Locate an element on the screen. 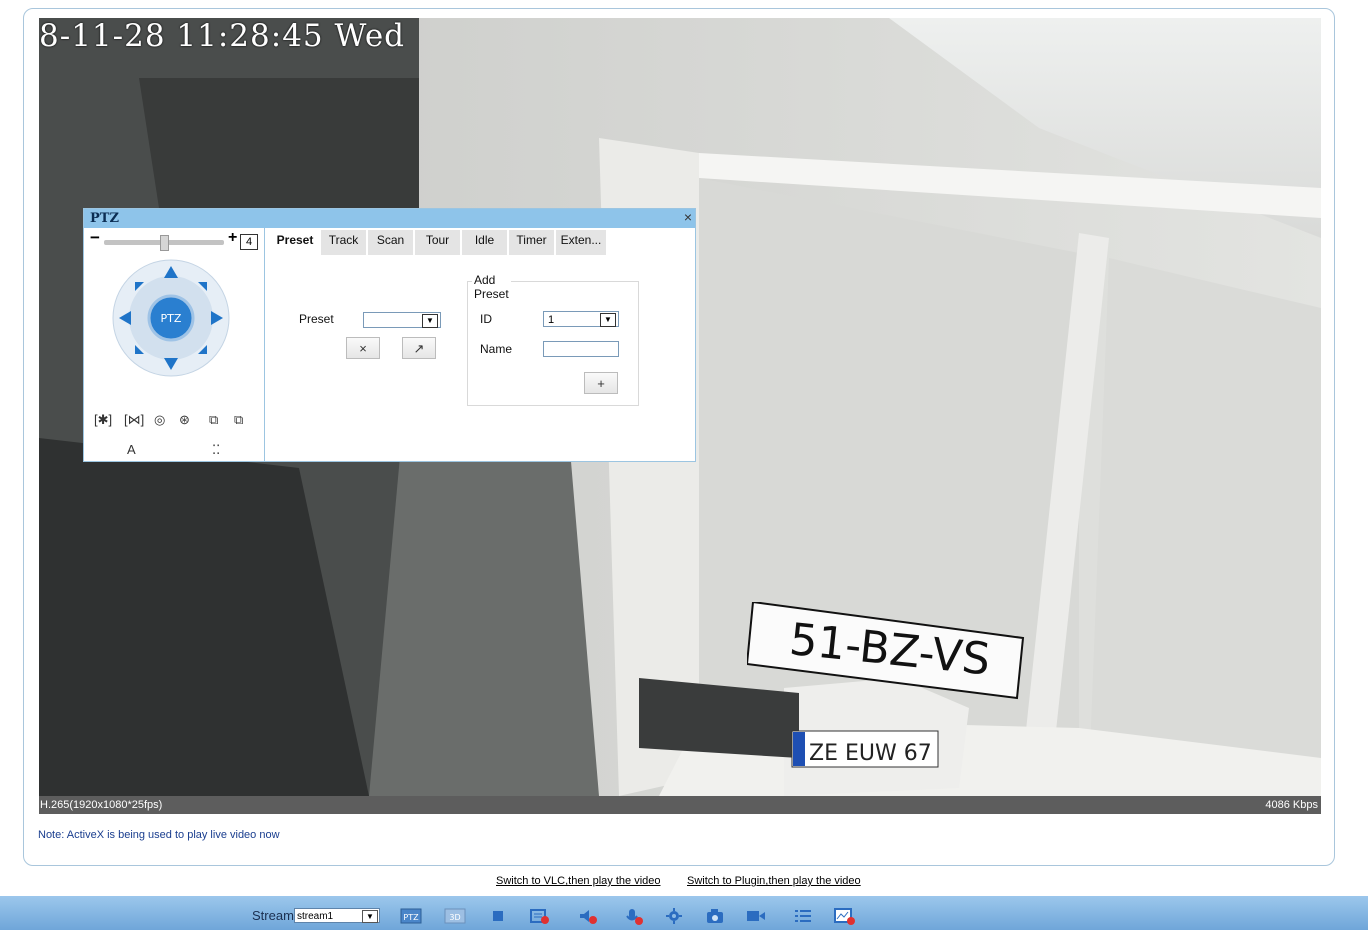  video-status-bar: H.265(1920x1080*25fps) 4086 Kbps is located at coordinates (680, 805).